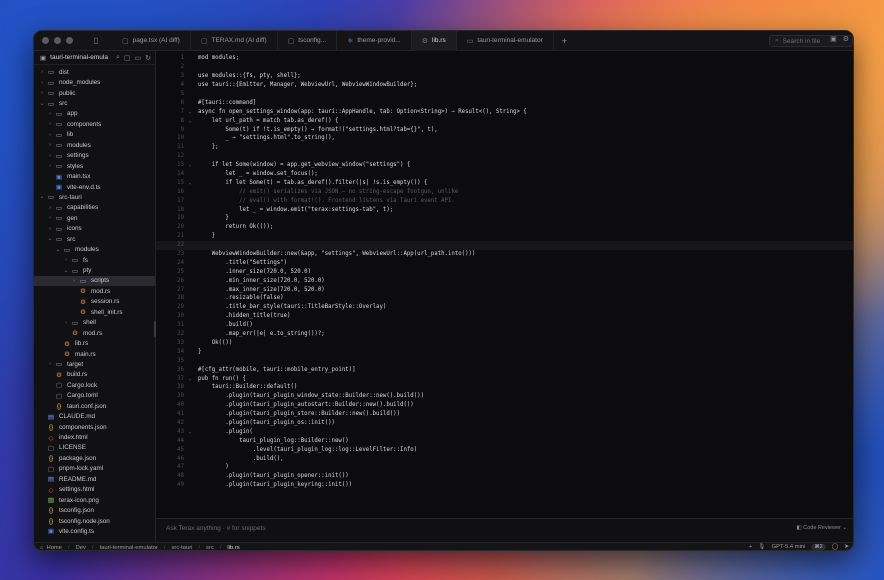 The image size is (884, 580). What do you see at coordinates (504, 351) in the screenshot?
I see `code-line: 34}` at bounding box center [504, 351].